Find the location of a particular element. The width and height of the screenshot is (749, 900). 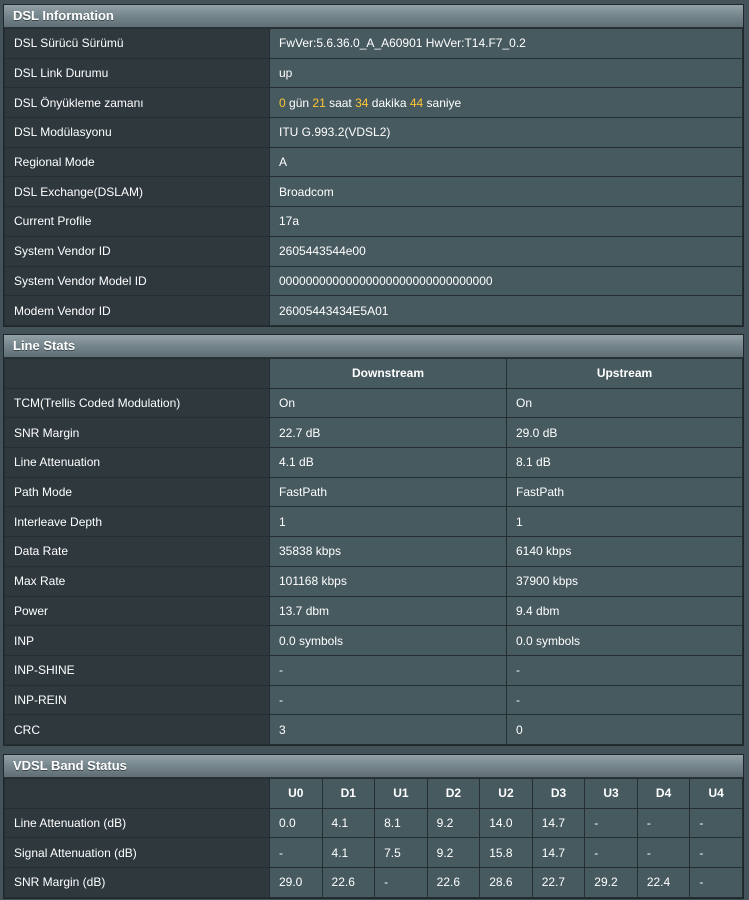

table-row: DSL Exchange(DSLAM) Broadcom is located at coordinates (373, 192).